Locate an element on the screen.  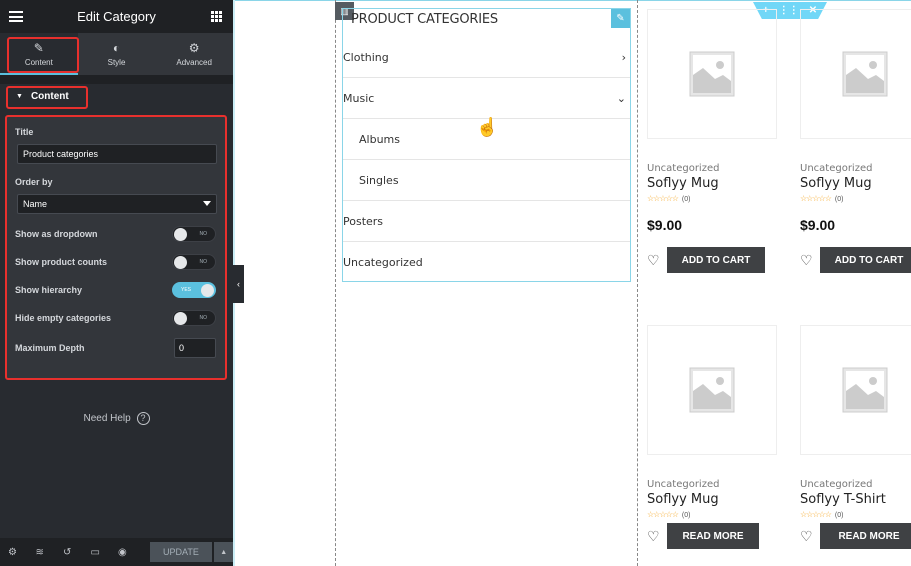
need-help-label: Need Help is located at coordinates (107, 419).